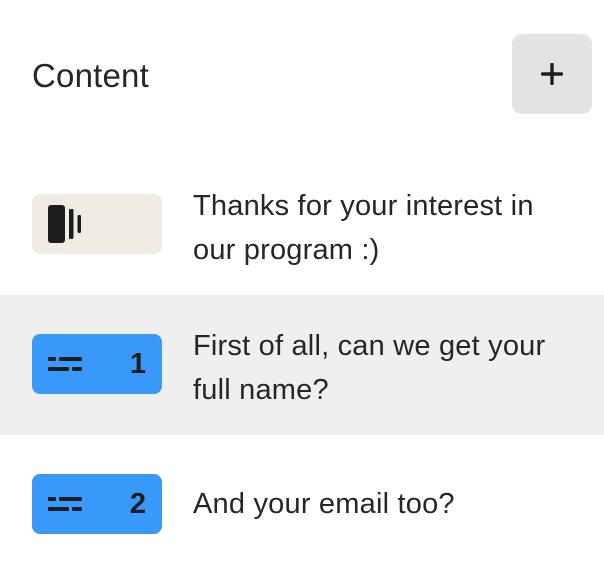 The width and height of the screenshot is (604, 572). I want to click on plus-icon, so click(552, 74).